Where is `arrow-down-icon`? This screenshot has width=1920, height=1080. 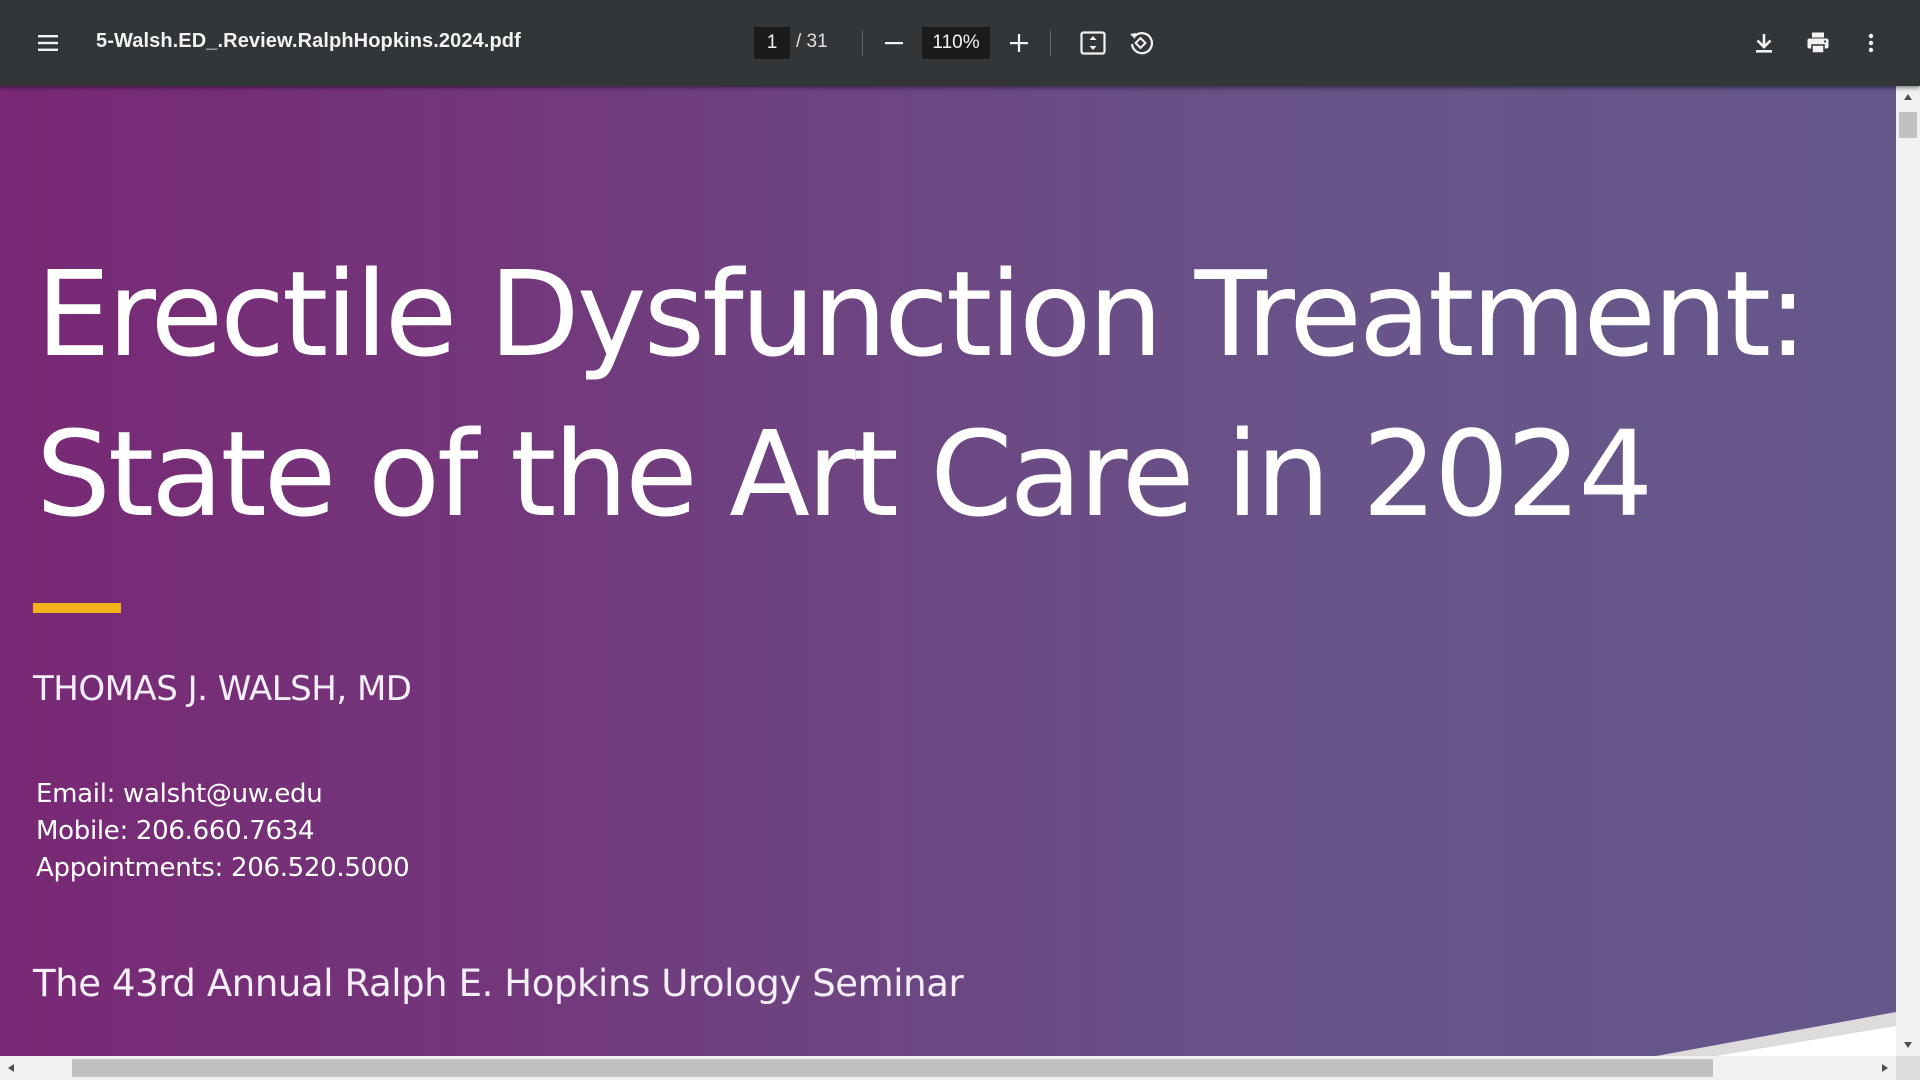 arrow-down-icon is located at coordinates (1908, 1045).